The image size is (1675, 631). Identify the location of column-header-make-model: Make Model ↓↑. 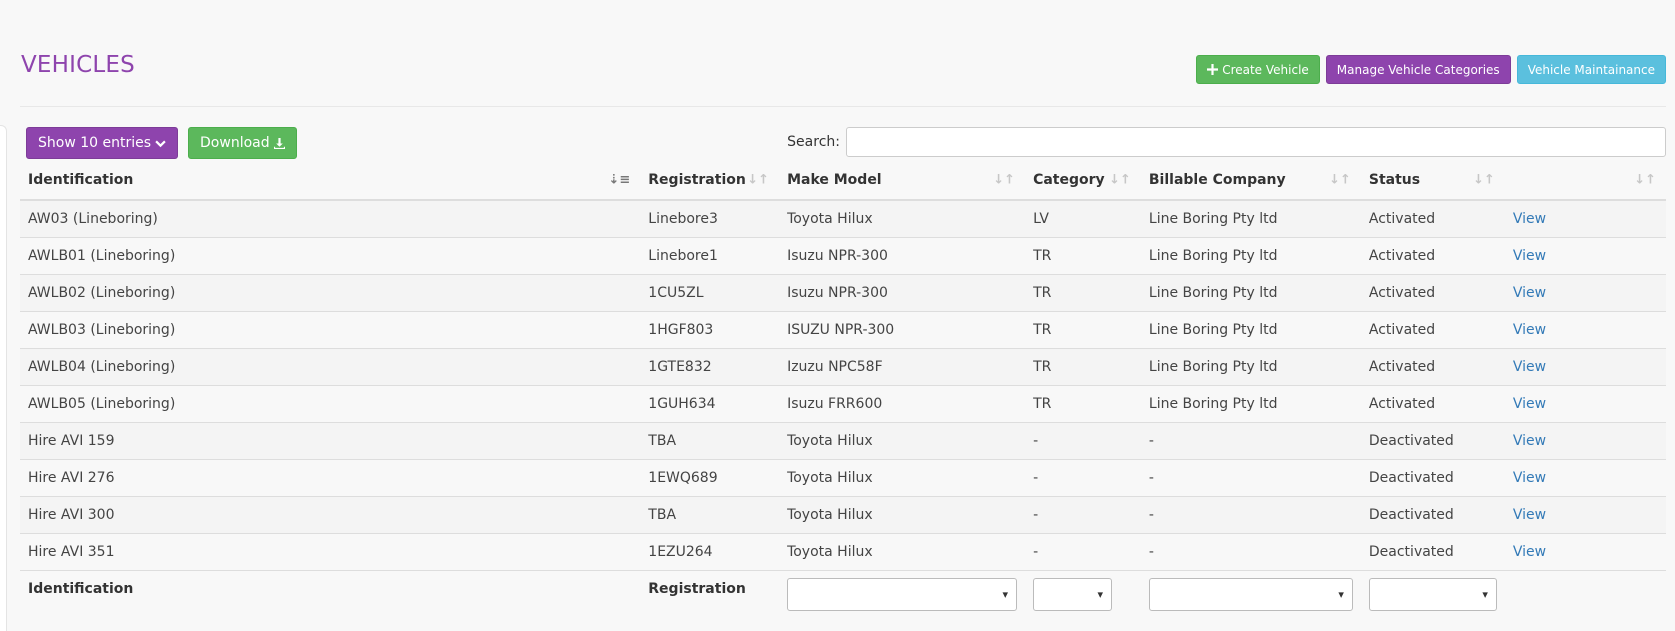
(902, 180).